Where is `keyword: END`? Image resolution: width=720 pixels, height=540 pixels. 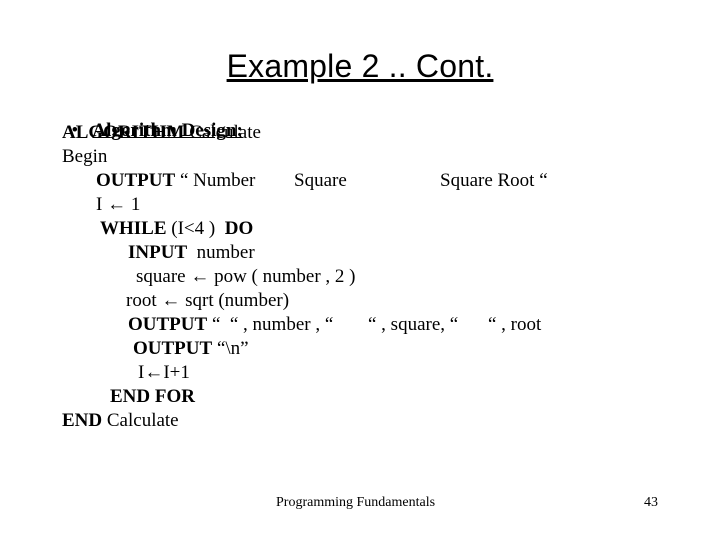
keyword: END is located at coordinates (82, 420).